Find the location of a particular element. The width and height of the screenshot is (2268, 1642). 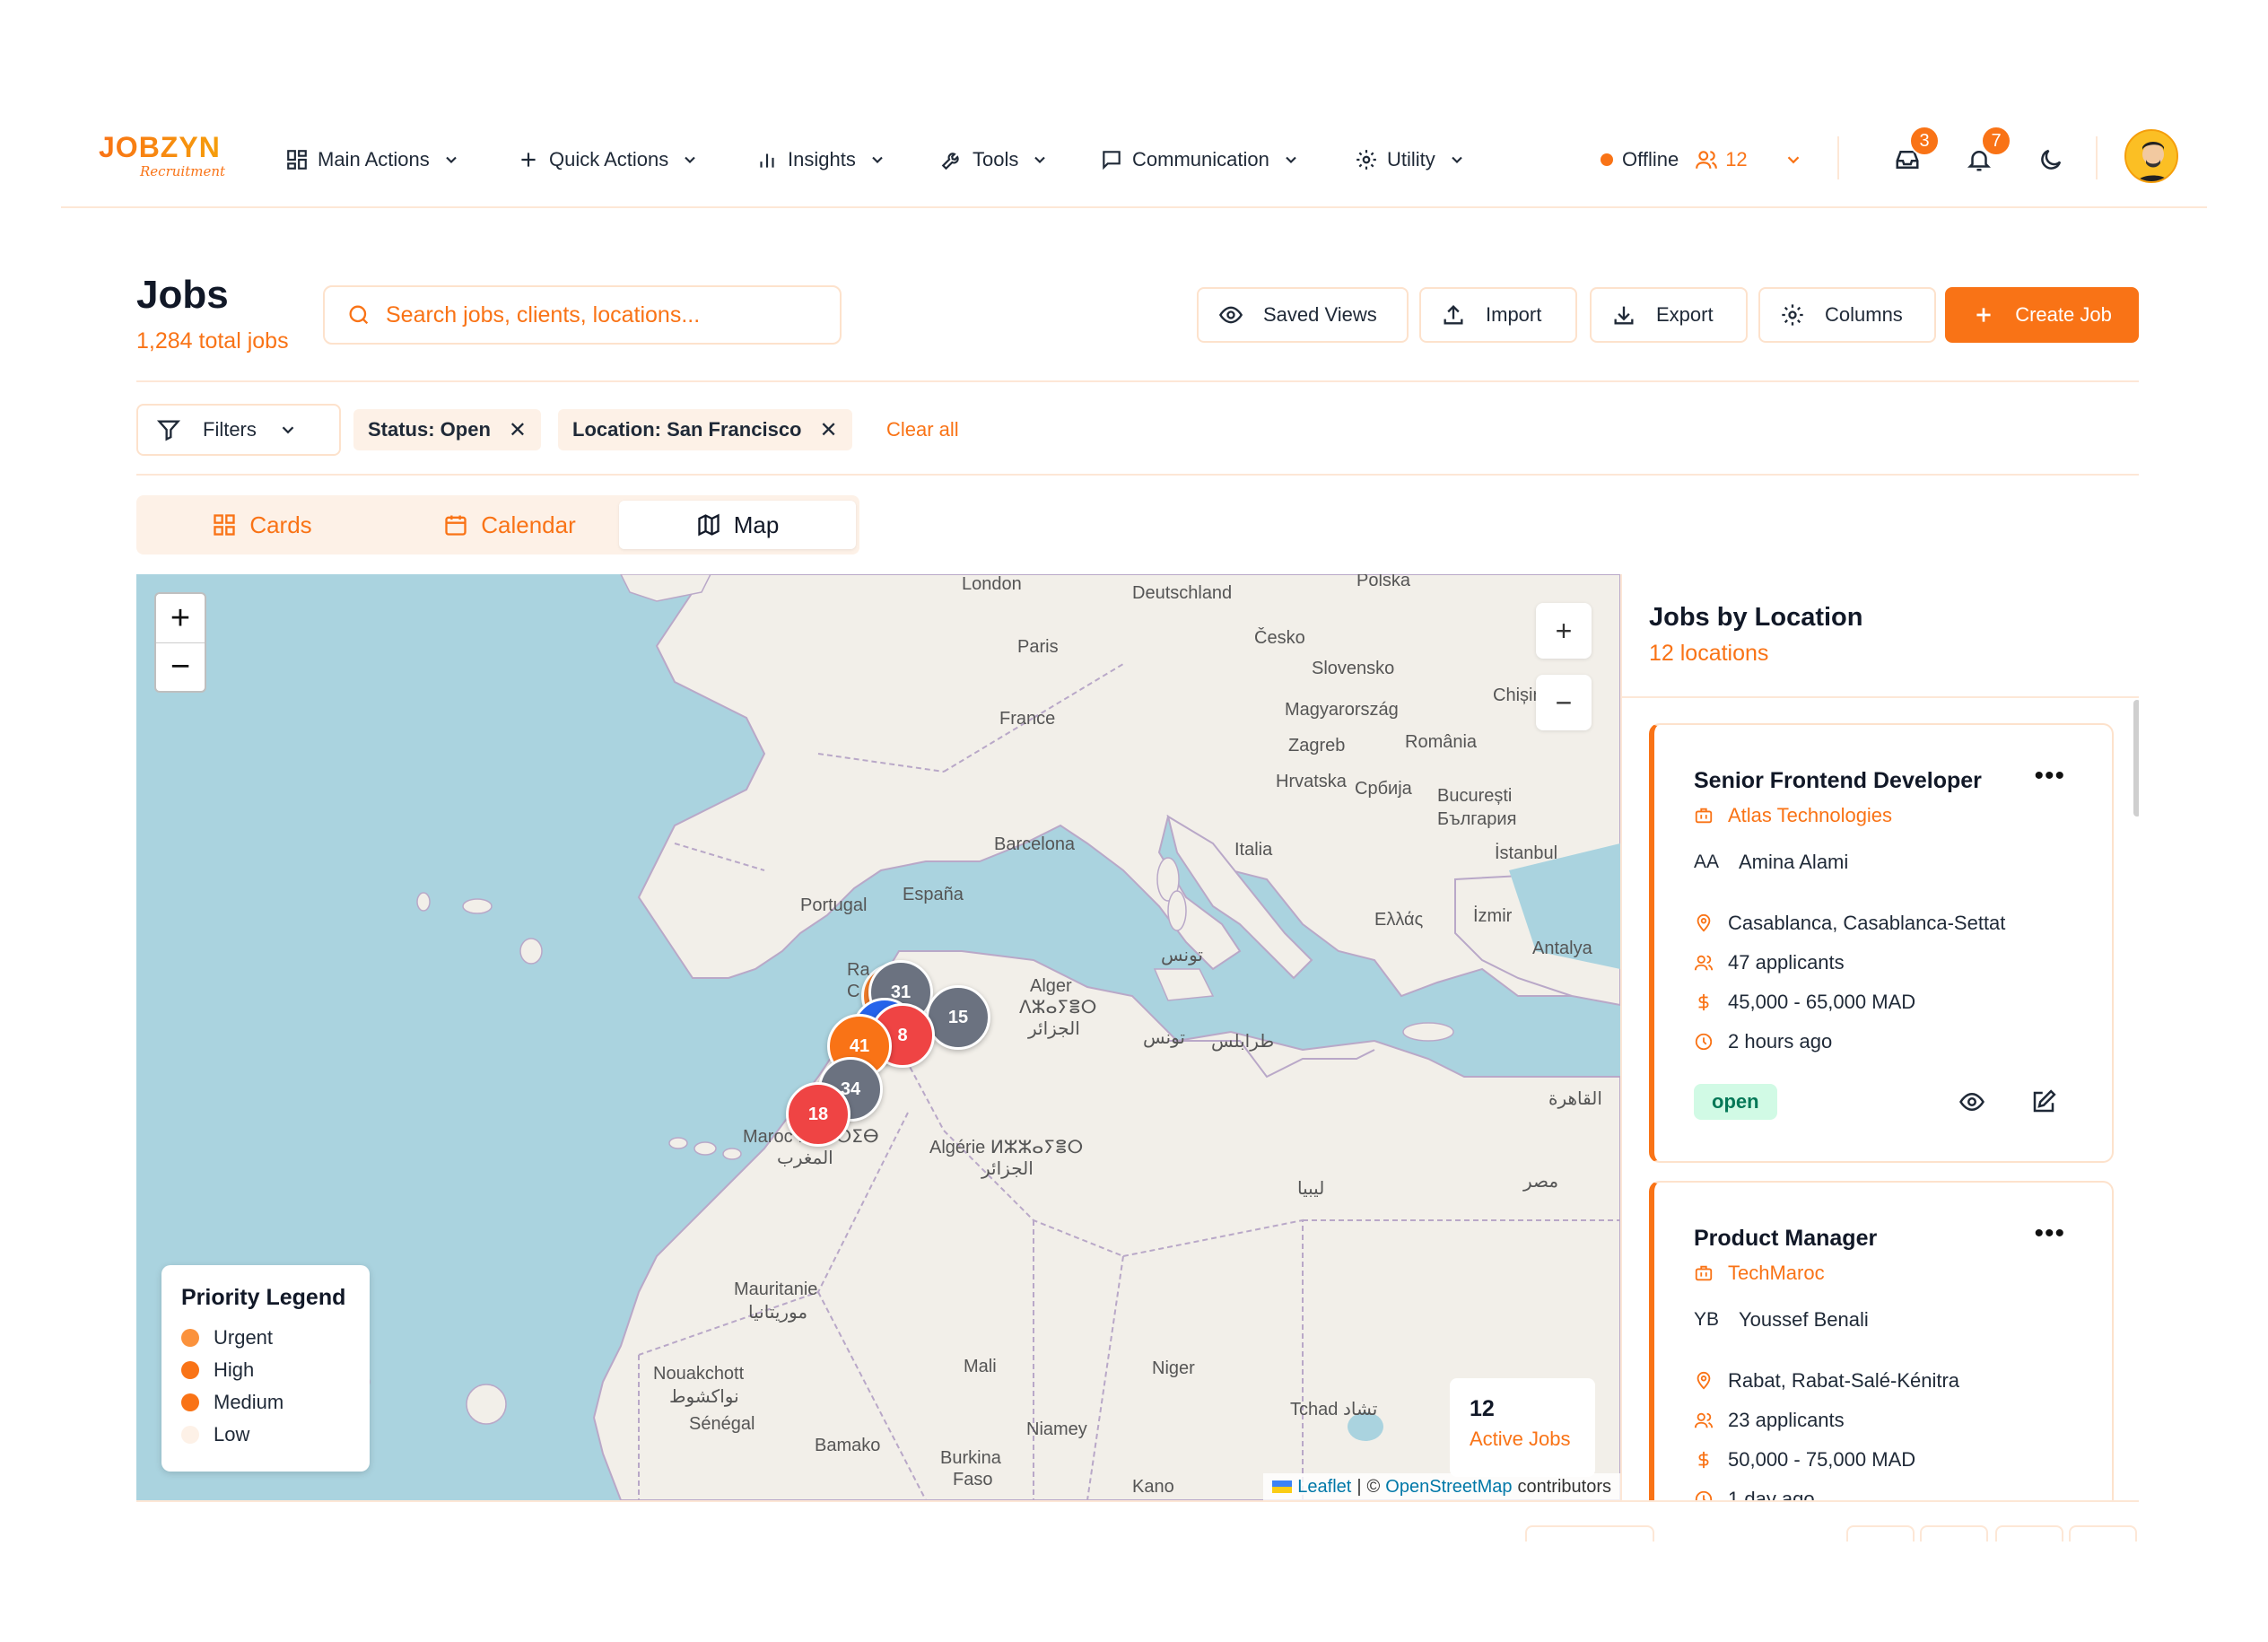

nav-insights: Insights is located at coordinates (820, 159).